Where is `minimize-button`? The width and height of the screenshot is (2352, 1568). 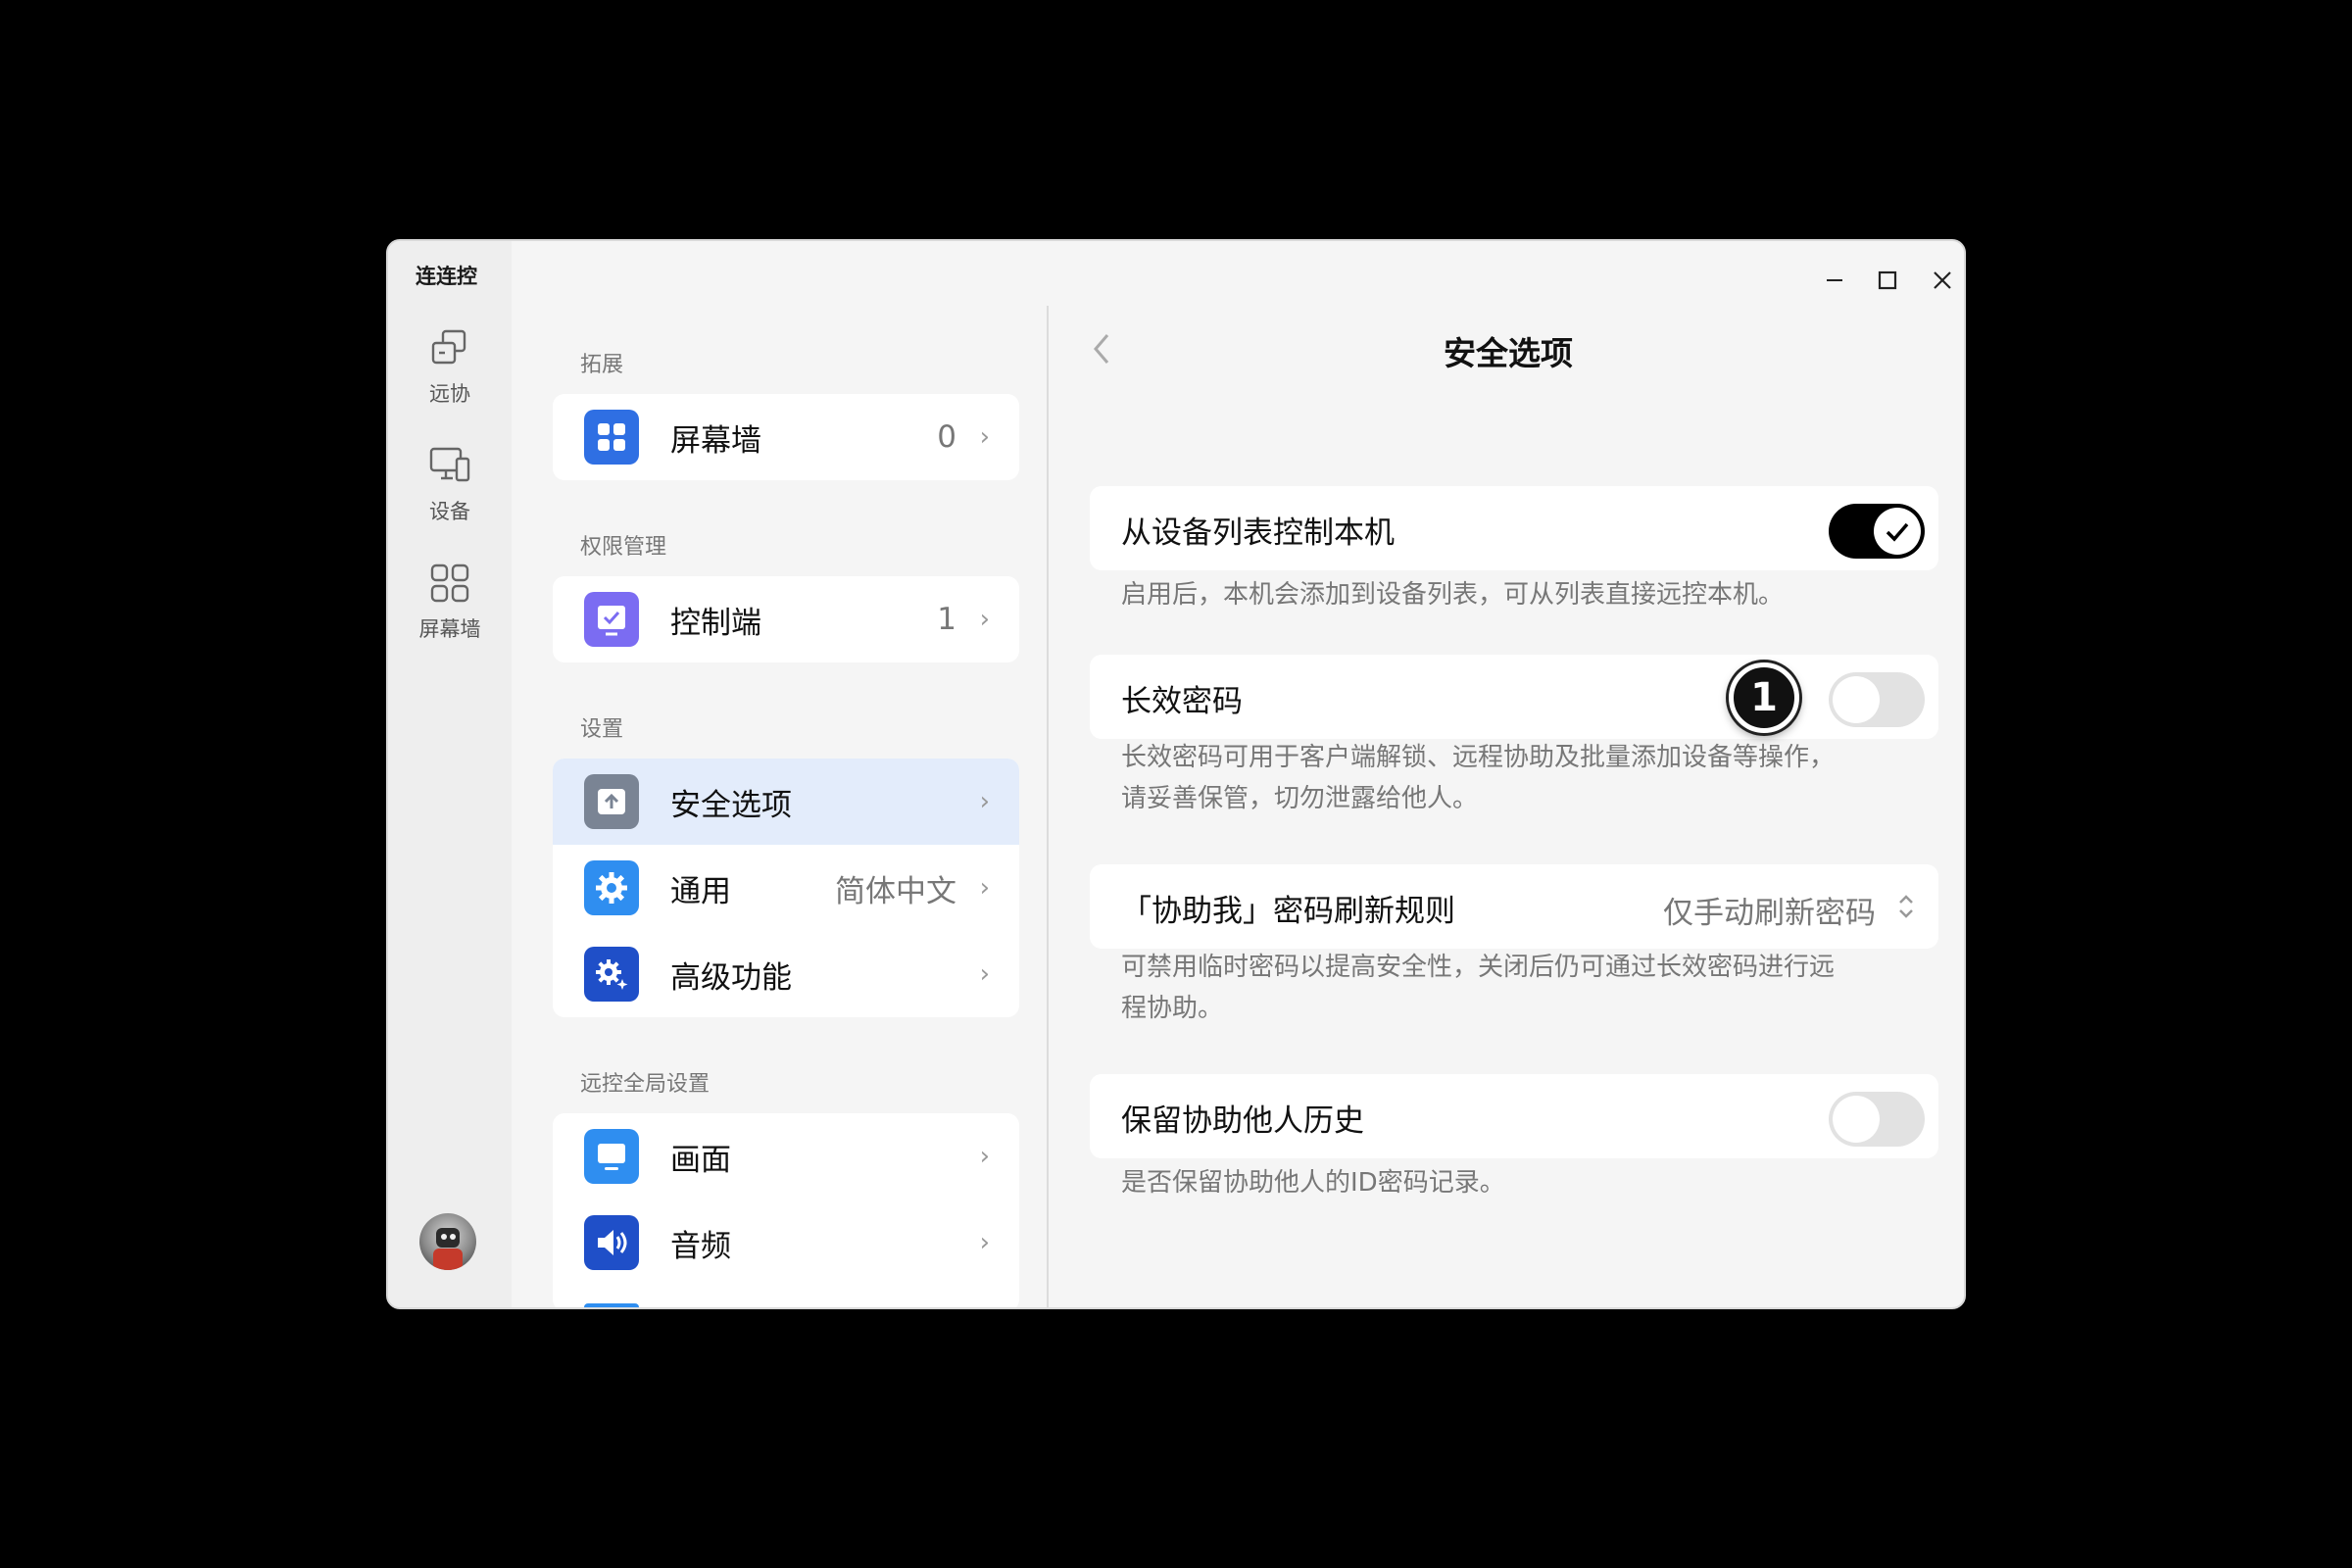
minimize-button is located at coordinates (1834, 280).